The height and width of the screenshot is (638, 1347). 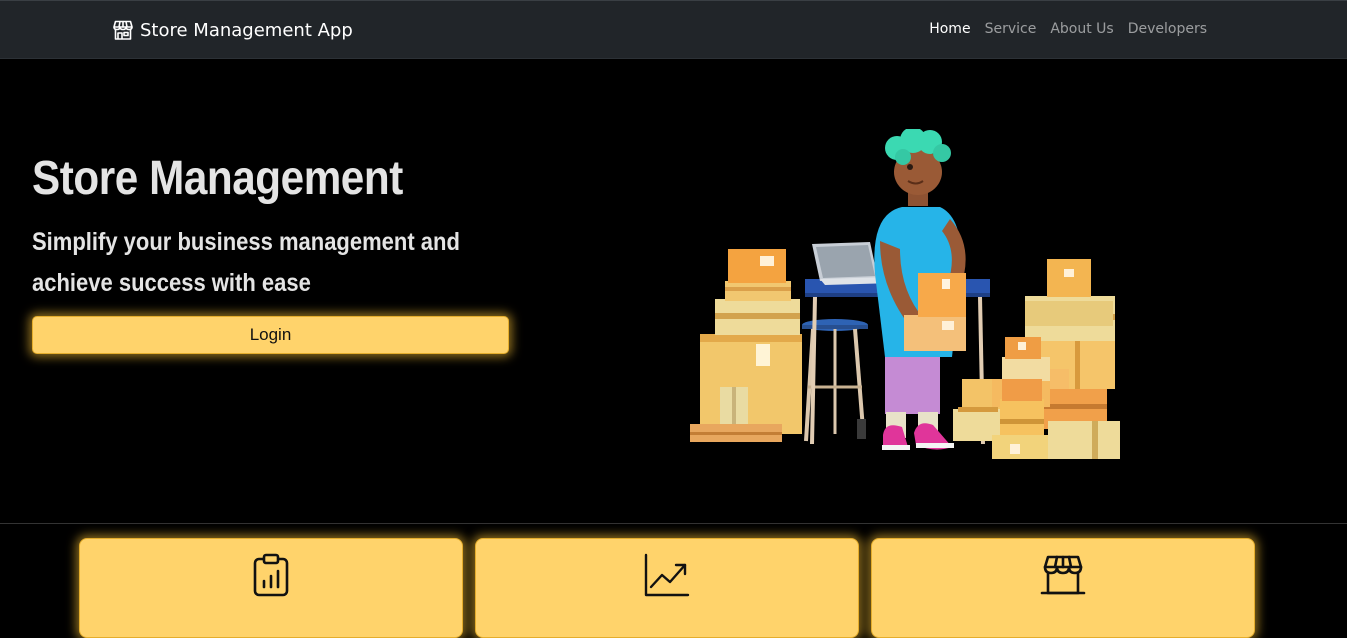 I want to click on nav-link-home: Home, so click(x=949, y=29).